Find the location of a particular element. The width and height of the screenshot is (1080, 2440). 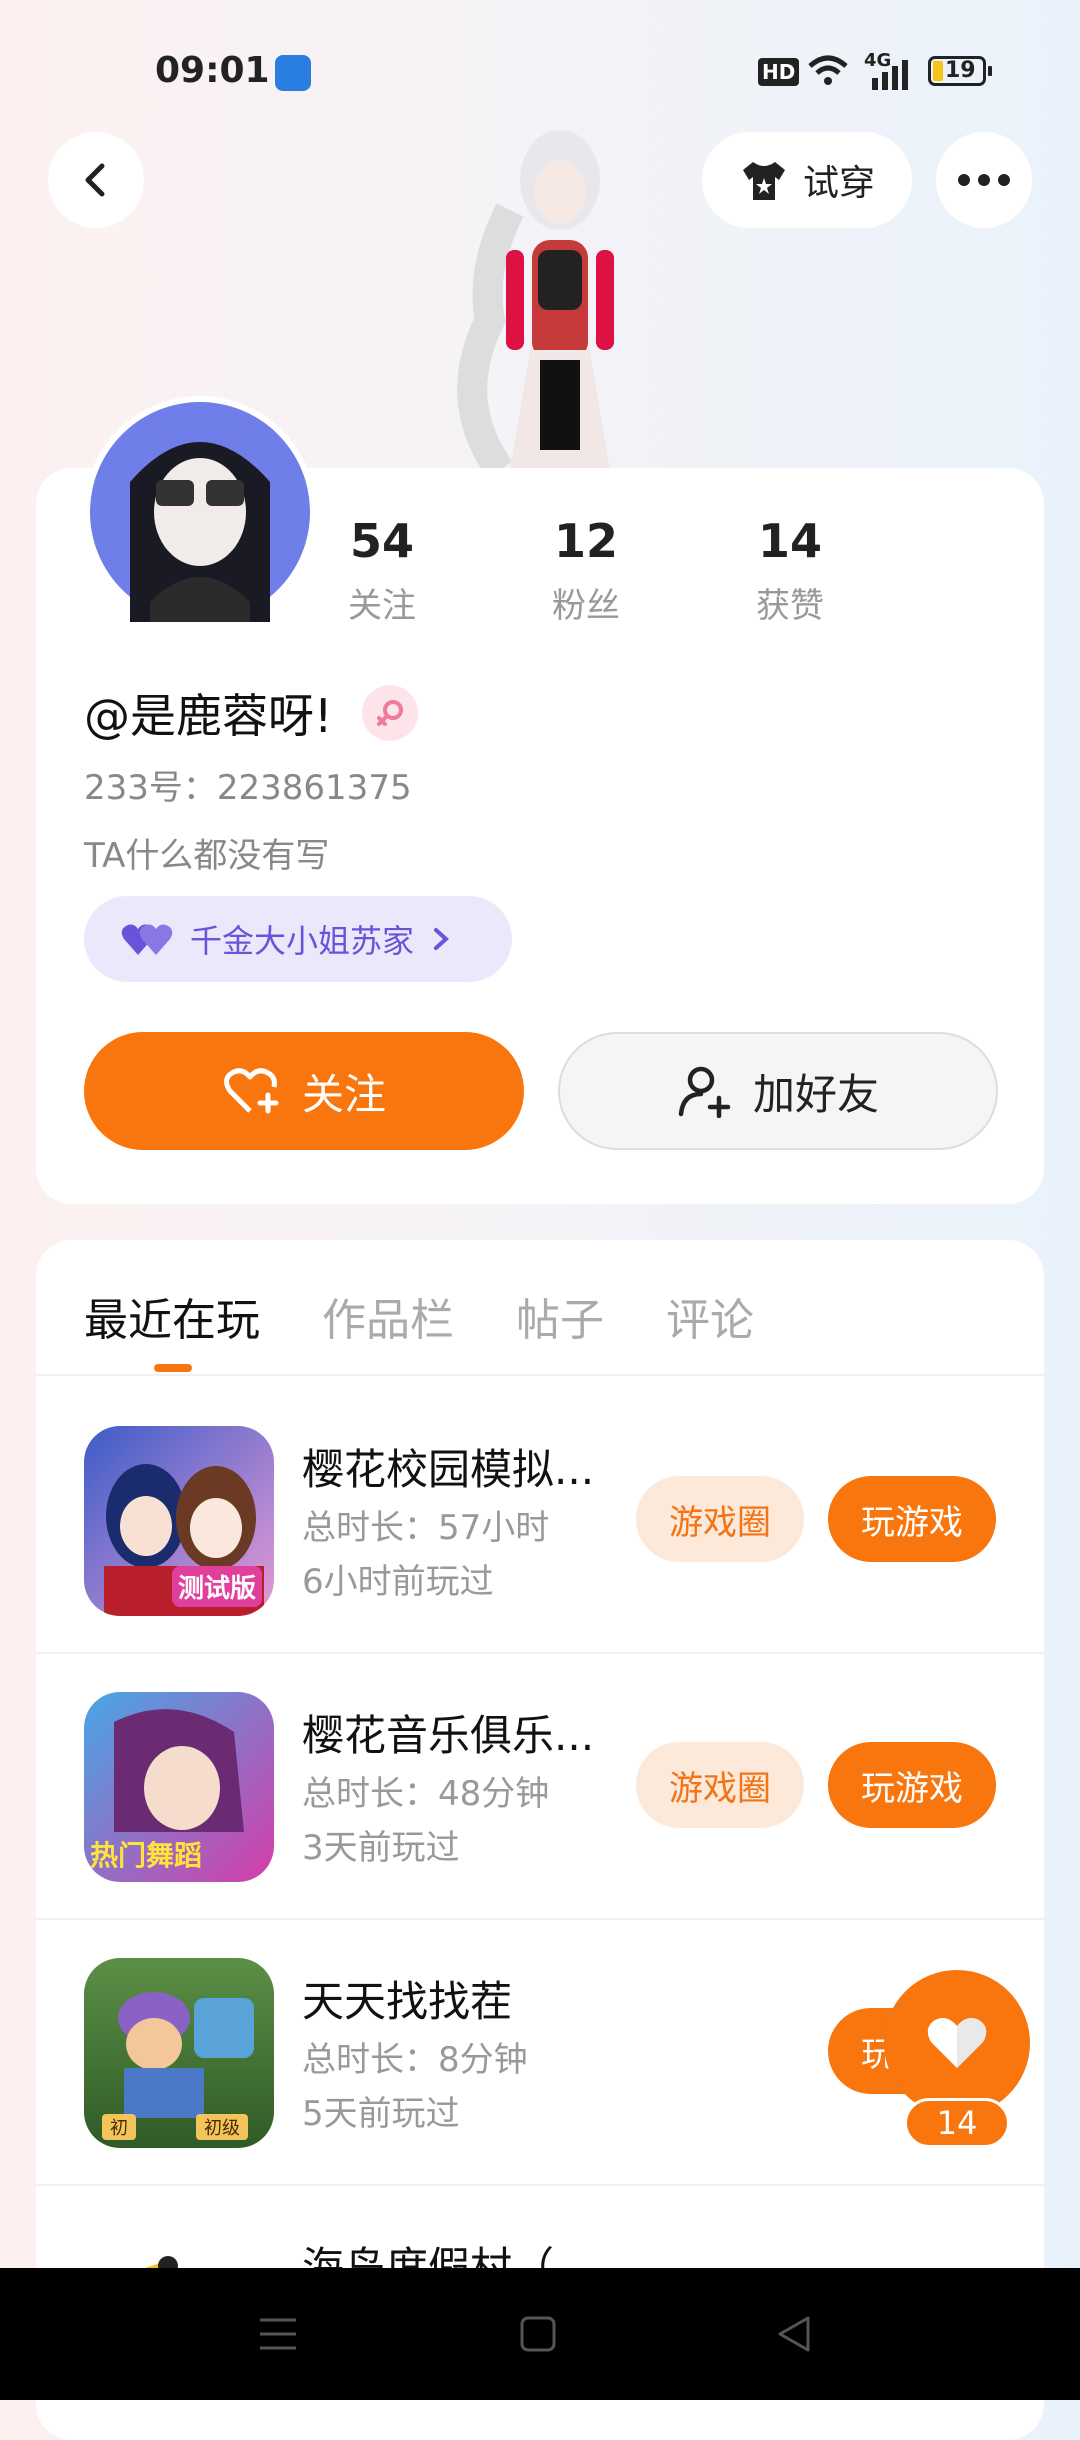

home-icon is located at coordinates (538, 2334).